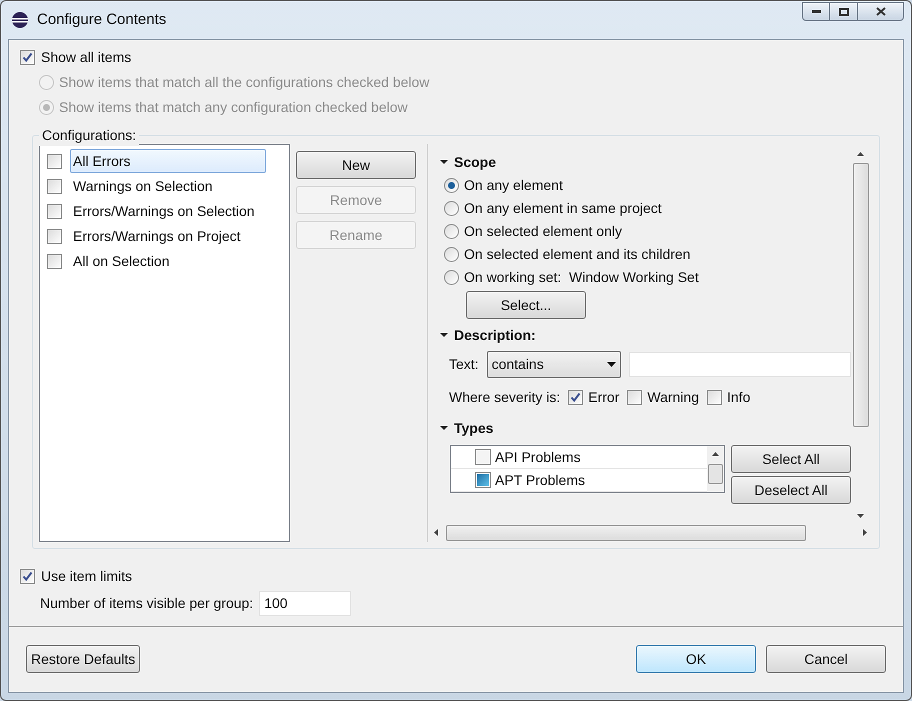 This screenshot has width=912, height=701. Describe the element at coordinates (147, 603) in the screenshot. I see `field-label: Number of items visible per group:` at that location.